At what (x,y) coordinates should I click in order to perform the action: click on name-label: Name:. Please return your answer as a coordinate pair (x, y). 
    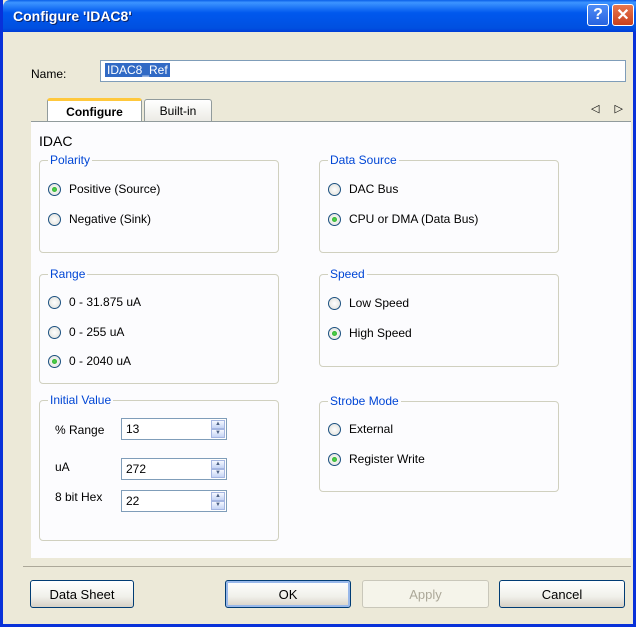
    Looking at the image, I should click on (49, 74).